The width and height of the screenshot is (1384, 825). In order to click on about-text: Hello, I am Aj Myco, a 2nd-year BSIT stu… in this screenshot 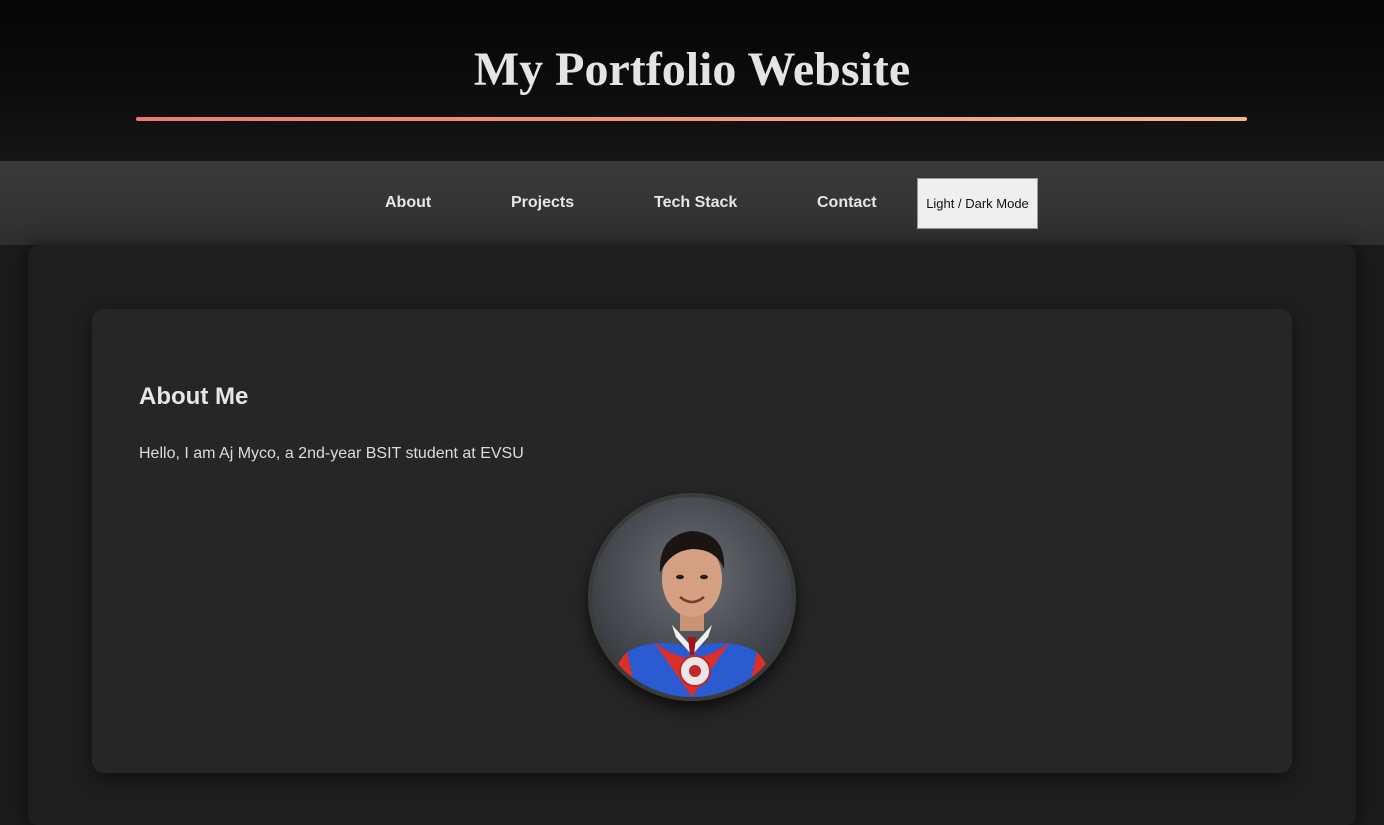, I will do `click(331, 453)`.